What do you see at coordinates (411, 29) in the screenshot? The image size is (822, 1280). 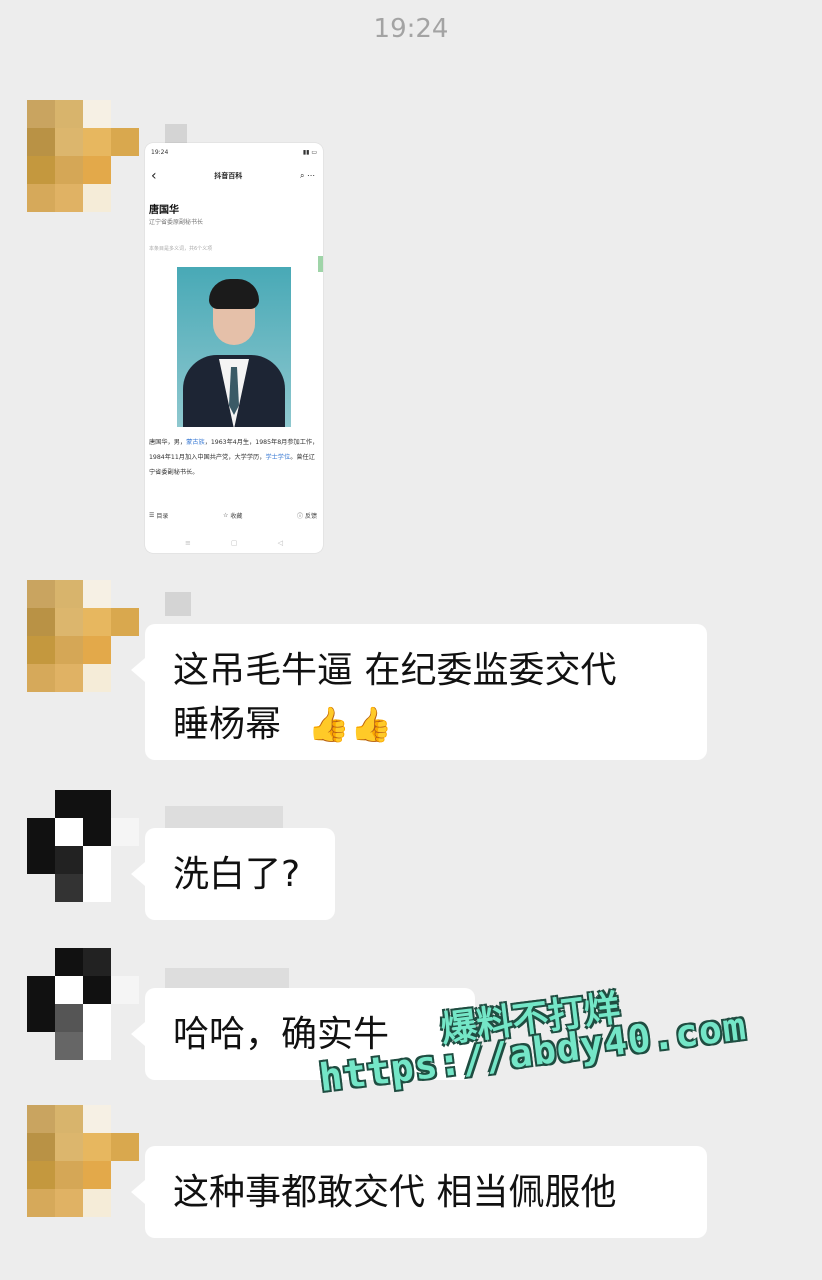 I see `message-timestamp: 19:24` at bounding box center [411, 29].